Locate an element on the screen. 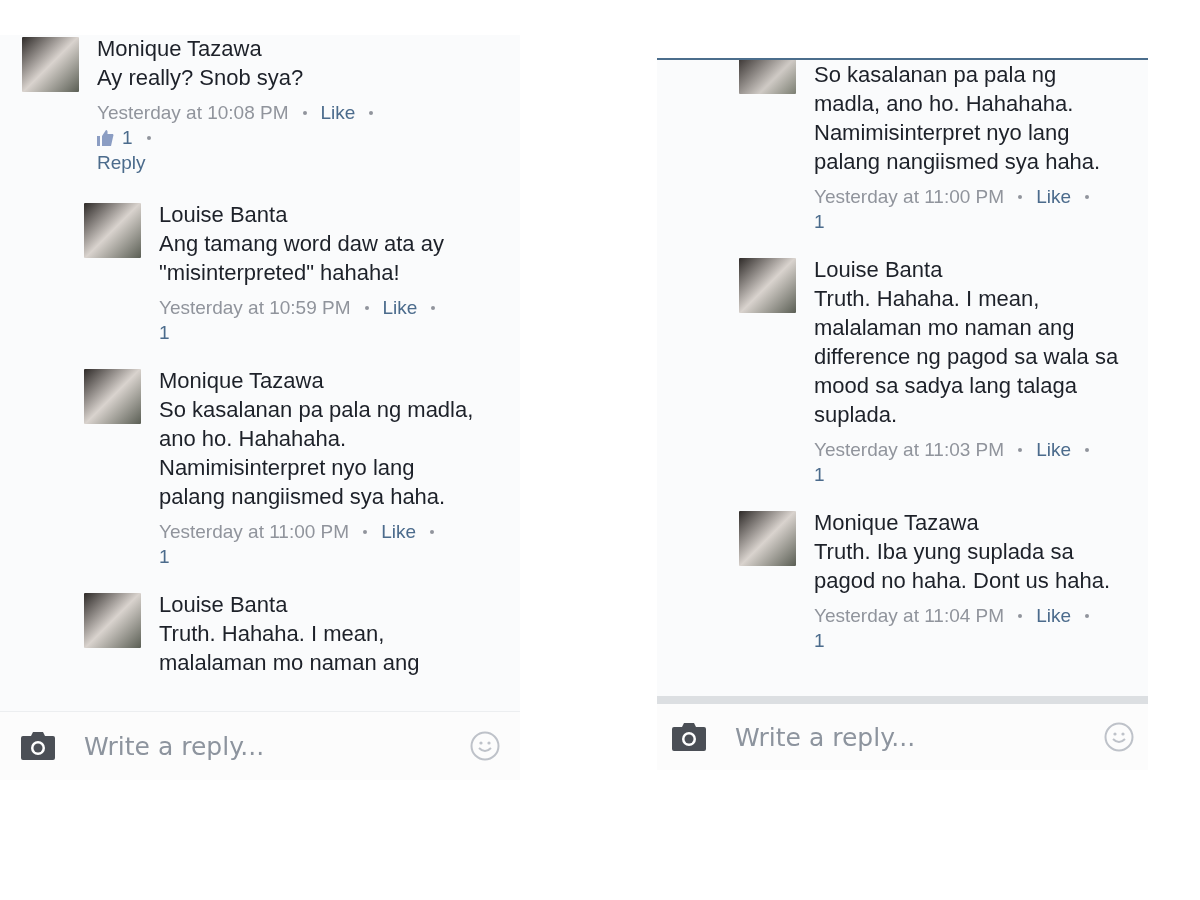 This screenshot has height=900, width=1200. timestamp: Yesterday at 10:08 PM is located at coordinates (193, 113).